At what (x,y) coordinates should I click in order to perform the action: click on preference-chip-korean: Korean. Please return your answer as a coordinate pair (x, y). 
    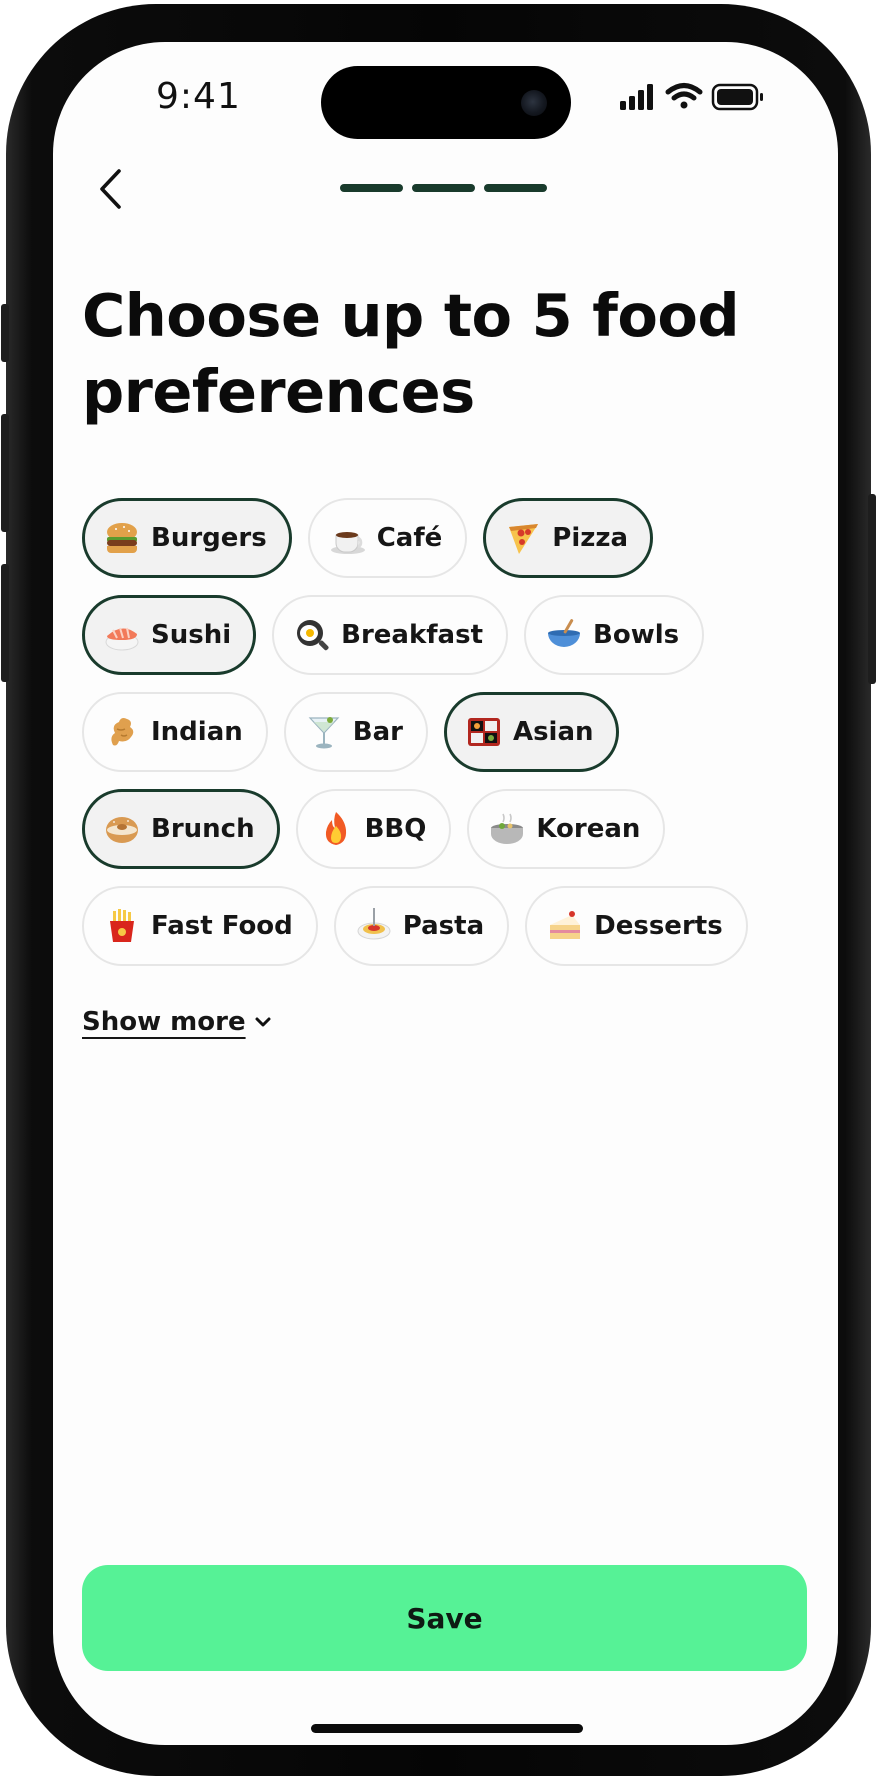
    Looking at the image, I should click on (566, 829).